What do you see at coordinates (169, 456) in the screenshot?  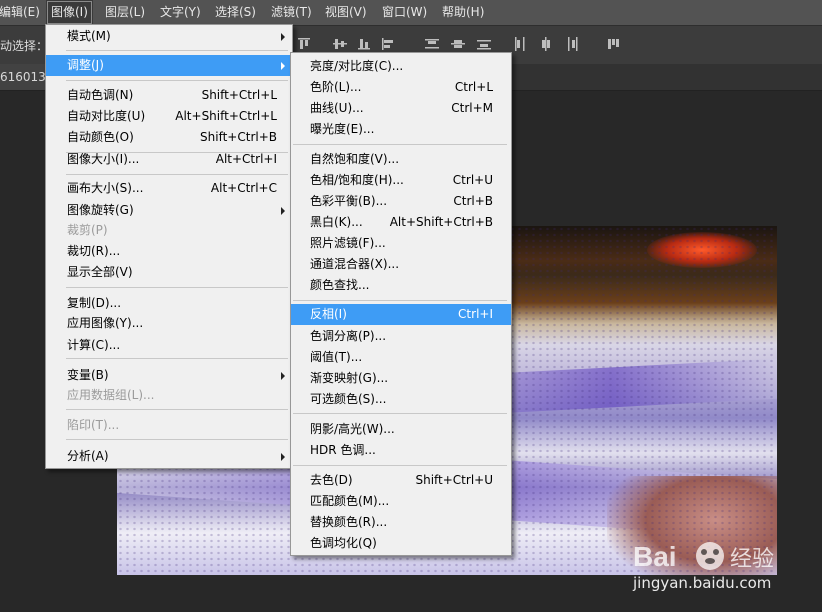 I see `image-menu-item: 分析(A)` at bounding box center [169, 456].